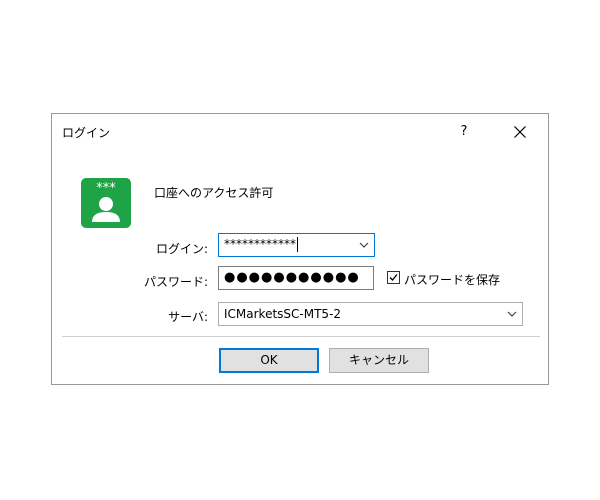  I want to click on check-icon, so click(393, 277).